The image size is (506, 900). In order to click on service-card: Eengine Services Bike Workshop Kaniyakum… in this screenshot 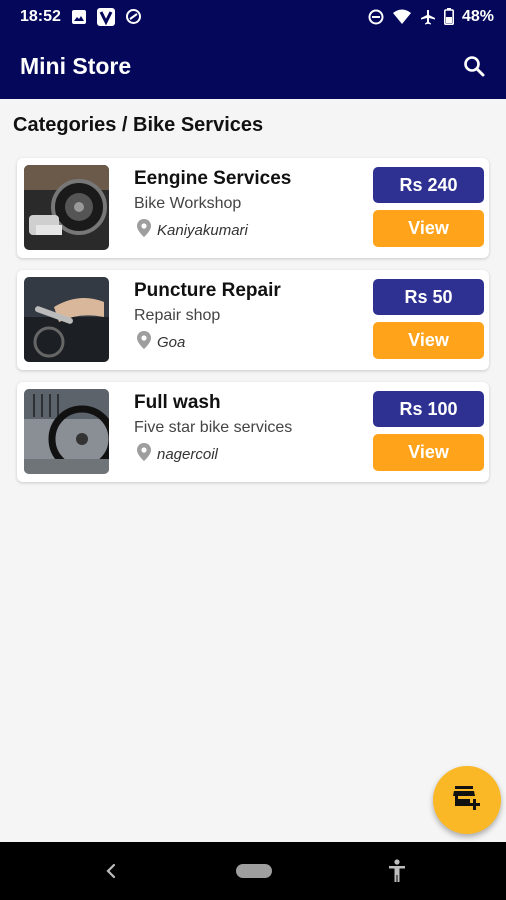, I will do `click(253, 208)`.